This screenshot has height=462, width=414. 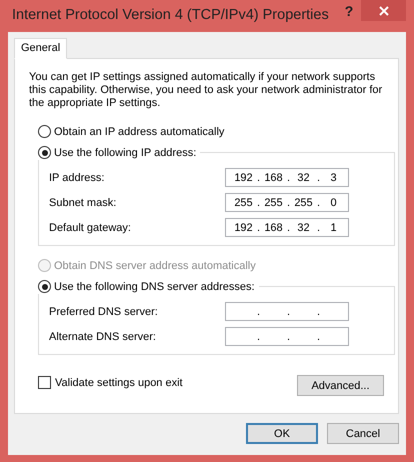 I want to click on field-label: IP address:, so click(x=77, y=178).